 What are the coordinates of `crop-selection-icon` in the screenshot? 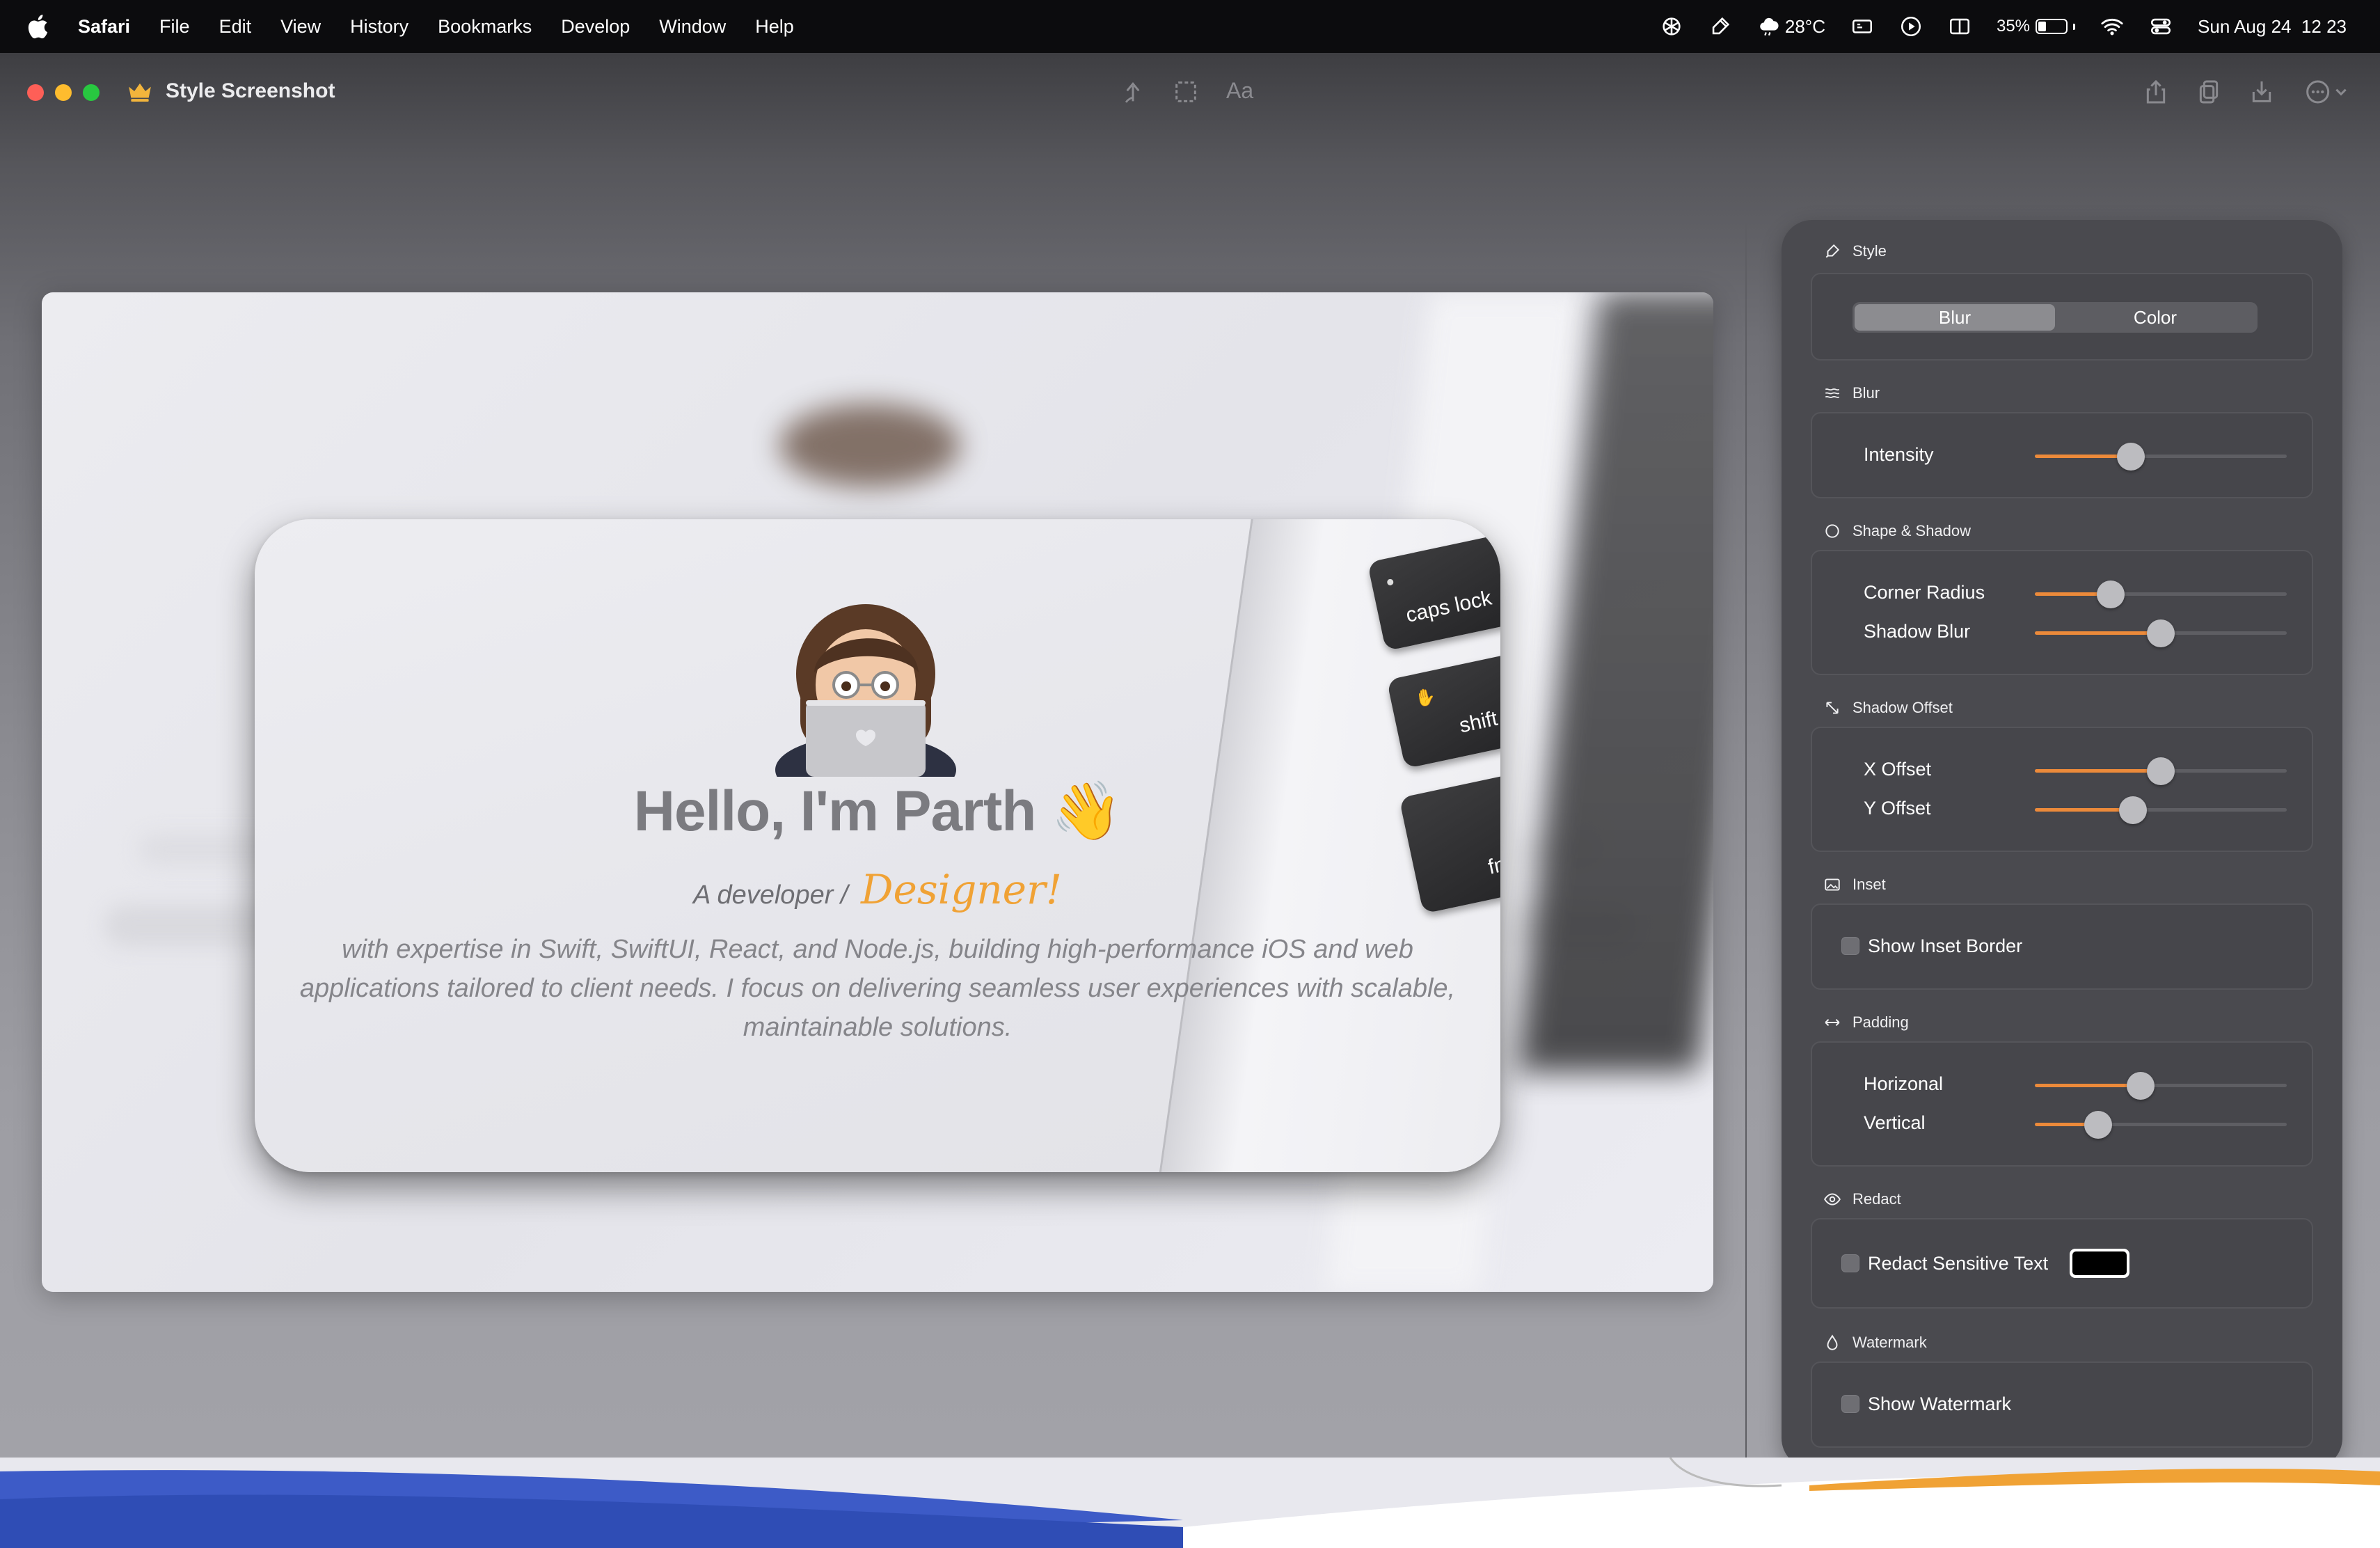 It's located at (1186, 92).